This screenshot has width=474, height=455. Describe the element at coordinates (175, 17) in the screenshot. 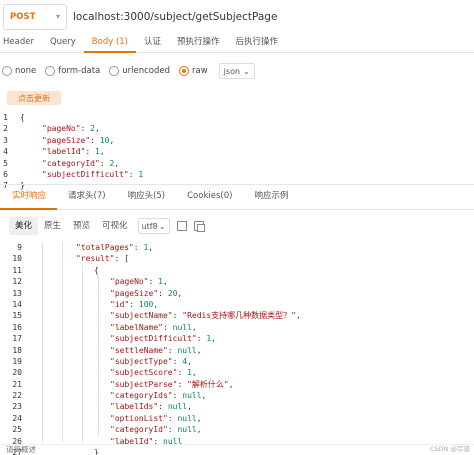

I see `url-input: localhost:3000/subject/getSubjectPage` at that location.